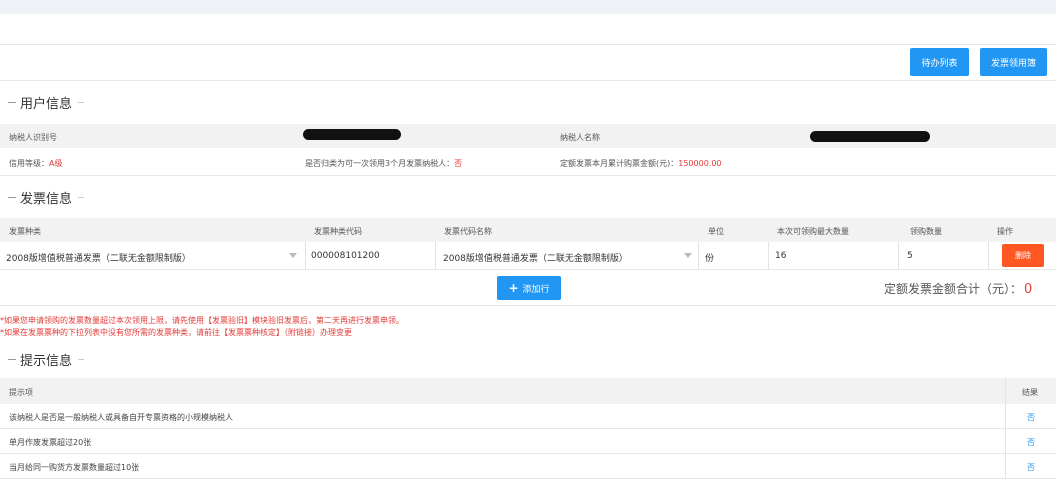  What do you see at coordinates (345, 256) in the screenshot?
I see `type-code-value: 000008101200` at bounding box center [345, 256].